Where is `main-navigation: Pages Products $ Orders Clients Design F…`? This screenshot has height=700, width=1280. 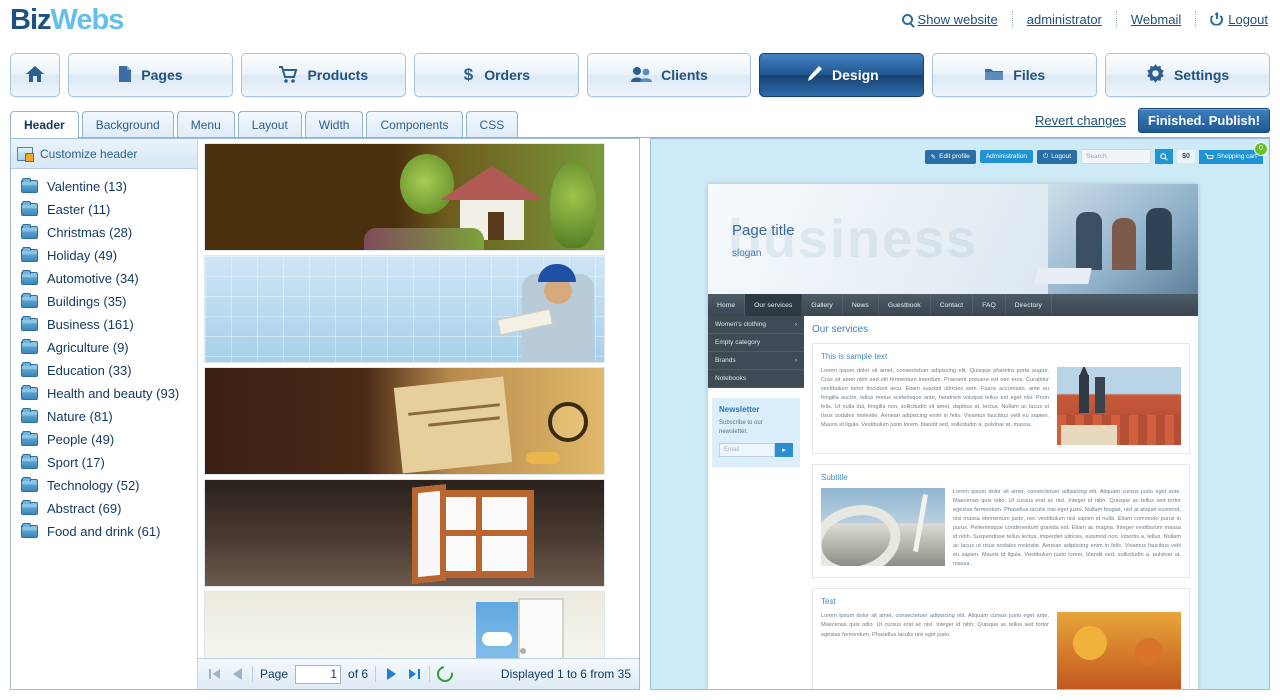
main-navigation: Pages Products $ Orders Clients Design F… is located at coordinates (640, 75).